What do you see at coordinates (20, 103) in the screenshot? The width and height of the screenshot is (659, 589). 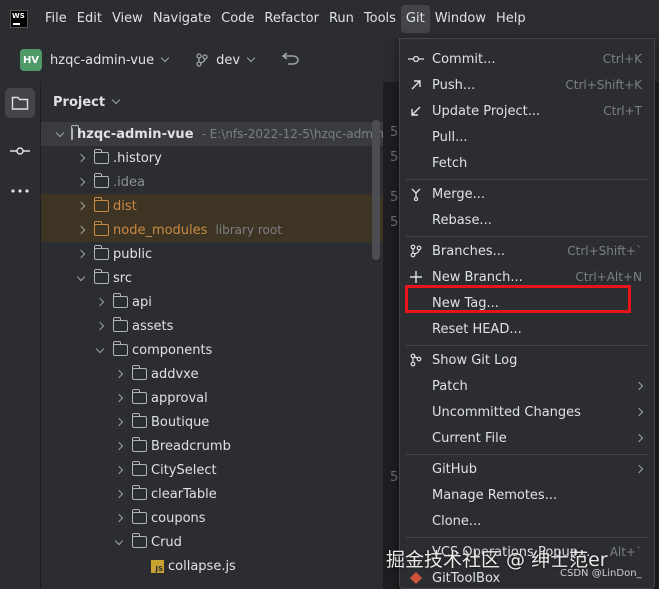 I see `project-folder-icon` at bounding box center [20, 103].